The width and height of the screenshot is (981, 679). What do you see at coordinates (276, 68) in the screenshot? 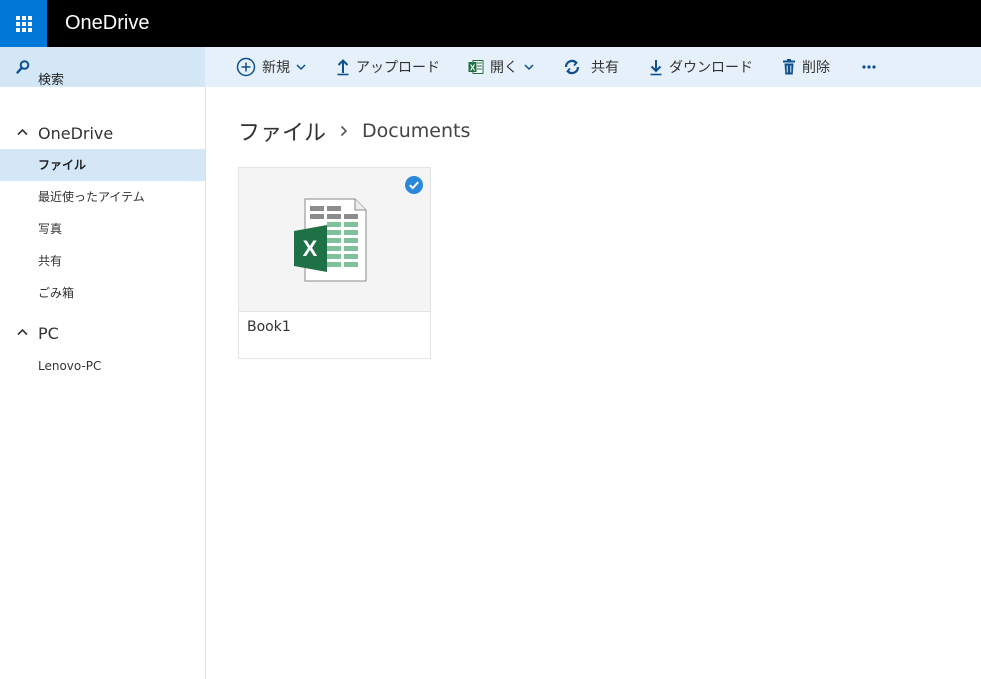
I see `new-label: 新規` at bounding box center [276, 68].